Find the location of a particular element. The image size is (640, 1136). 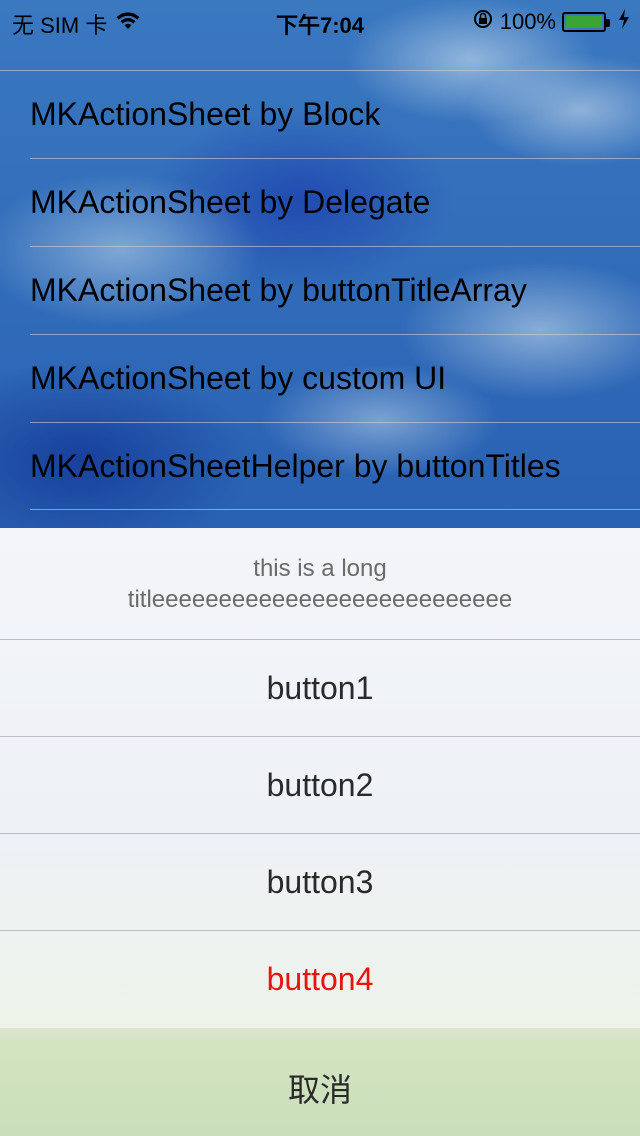

cancel-button: 取消 is located at coordinates (320, 1088).